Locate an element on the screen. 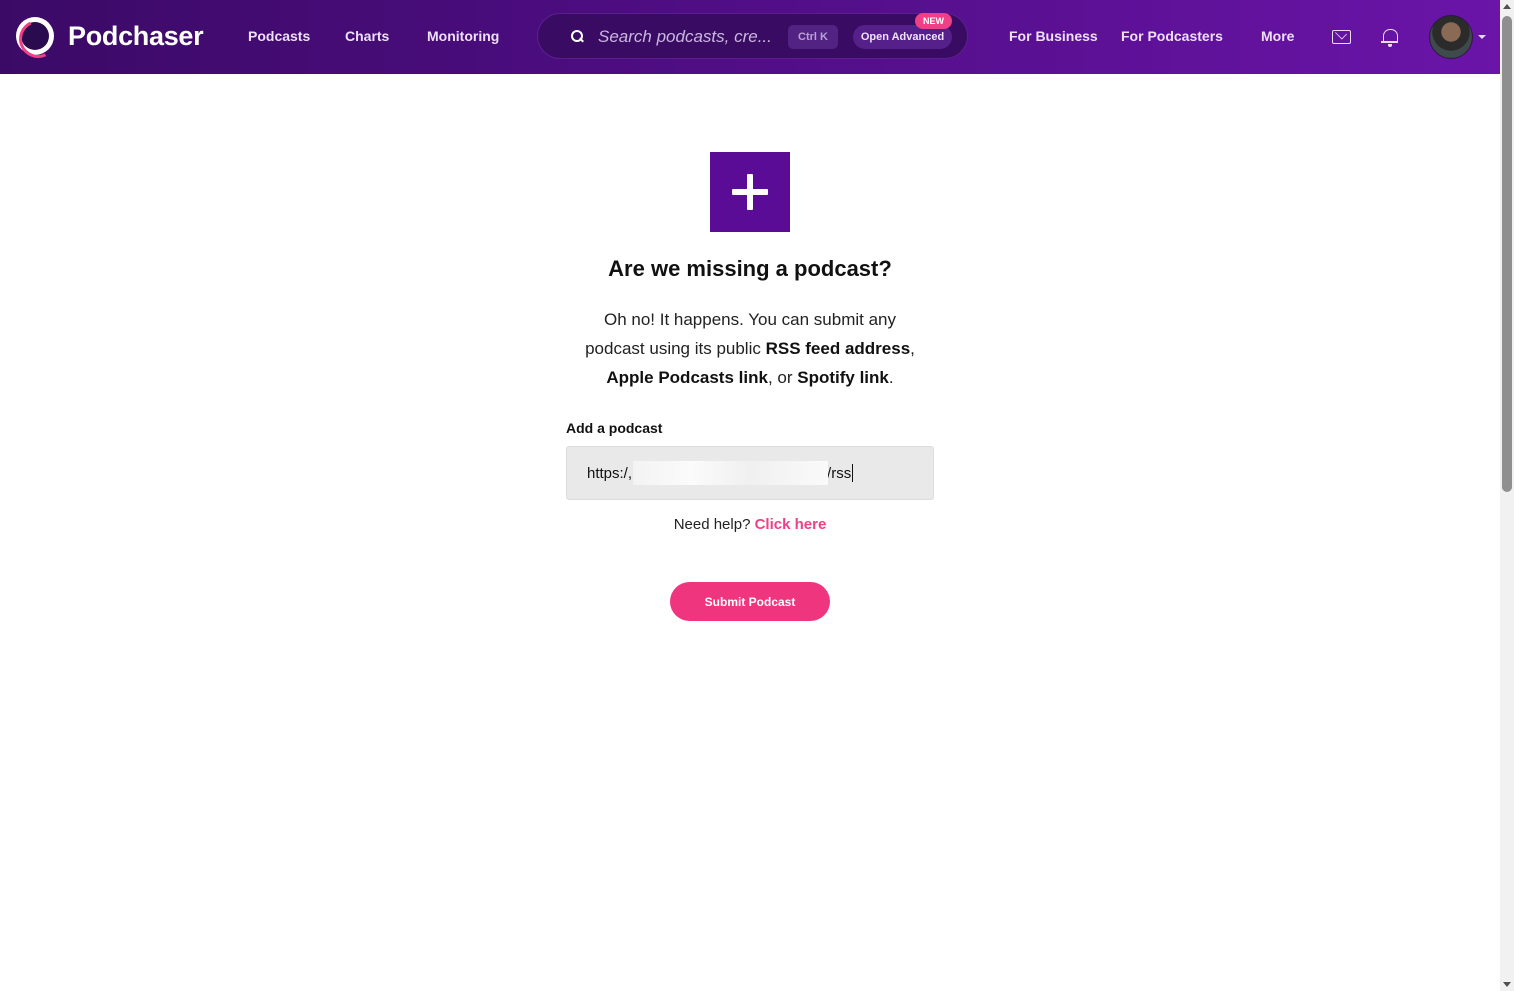 Image resolution: width=1514 pixels, height=991 pixels. nav-for-business: For Business is located at coordinates (1053, 36).